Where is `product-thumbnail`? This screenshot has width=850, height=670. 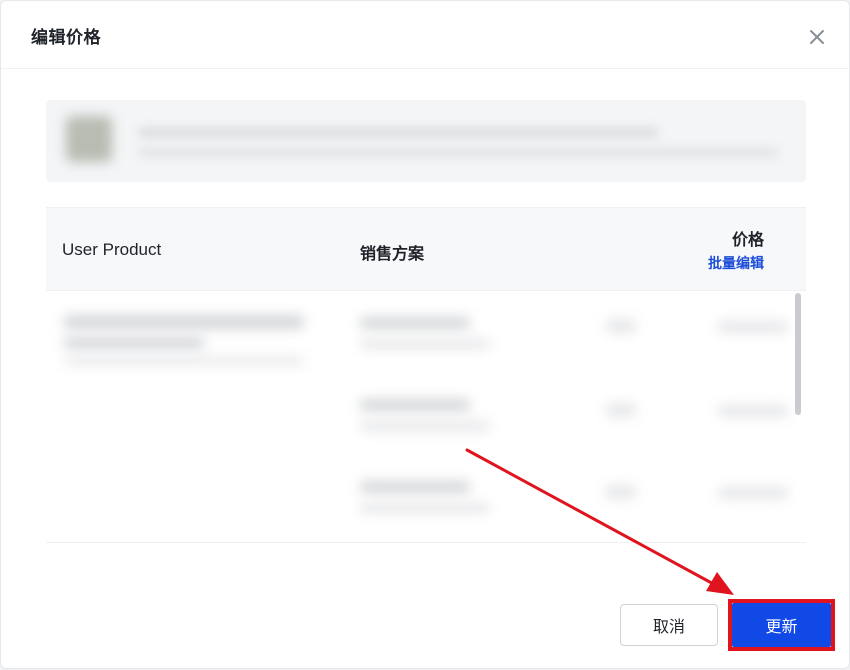 product-thumbnail is located at coordinates (89, 139).